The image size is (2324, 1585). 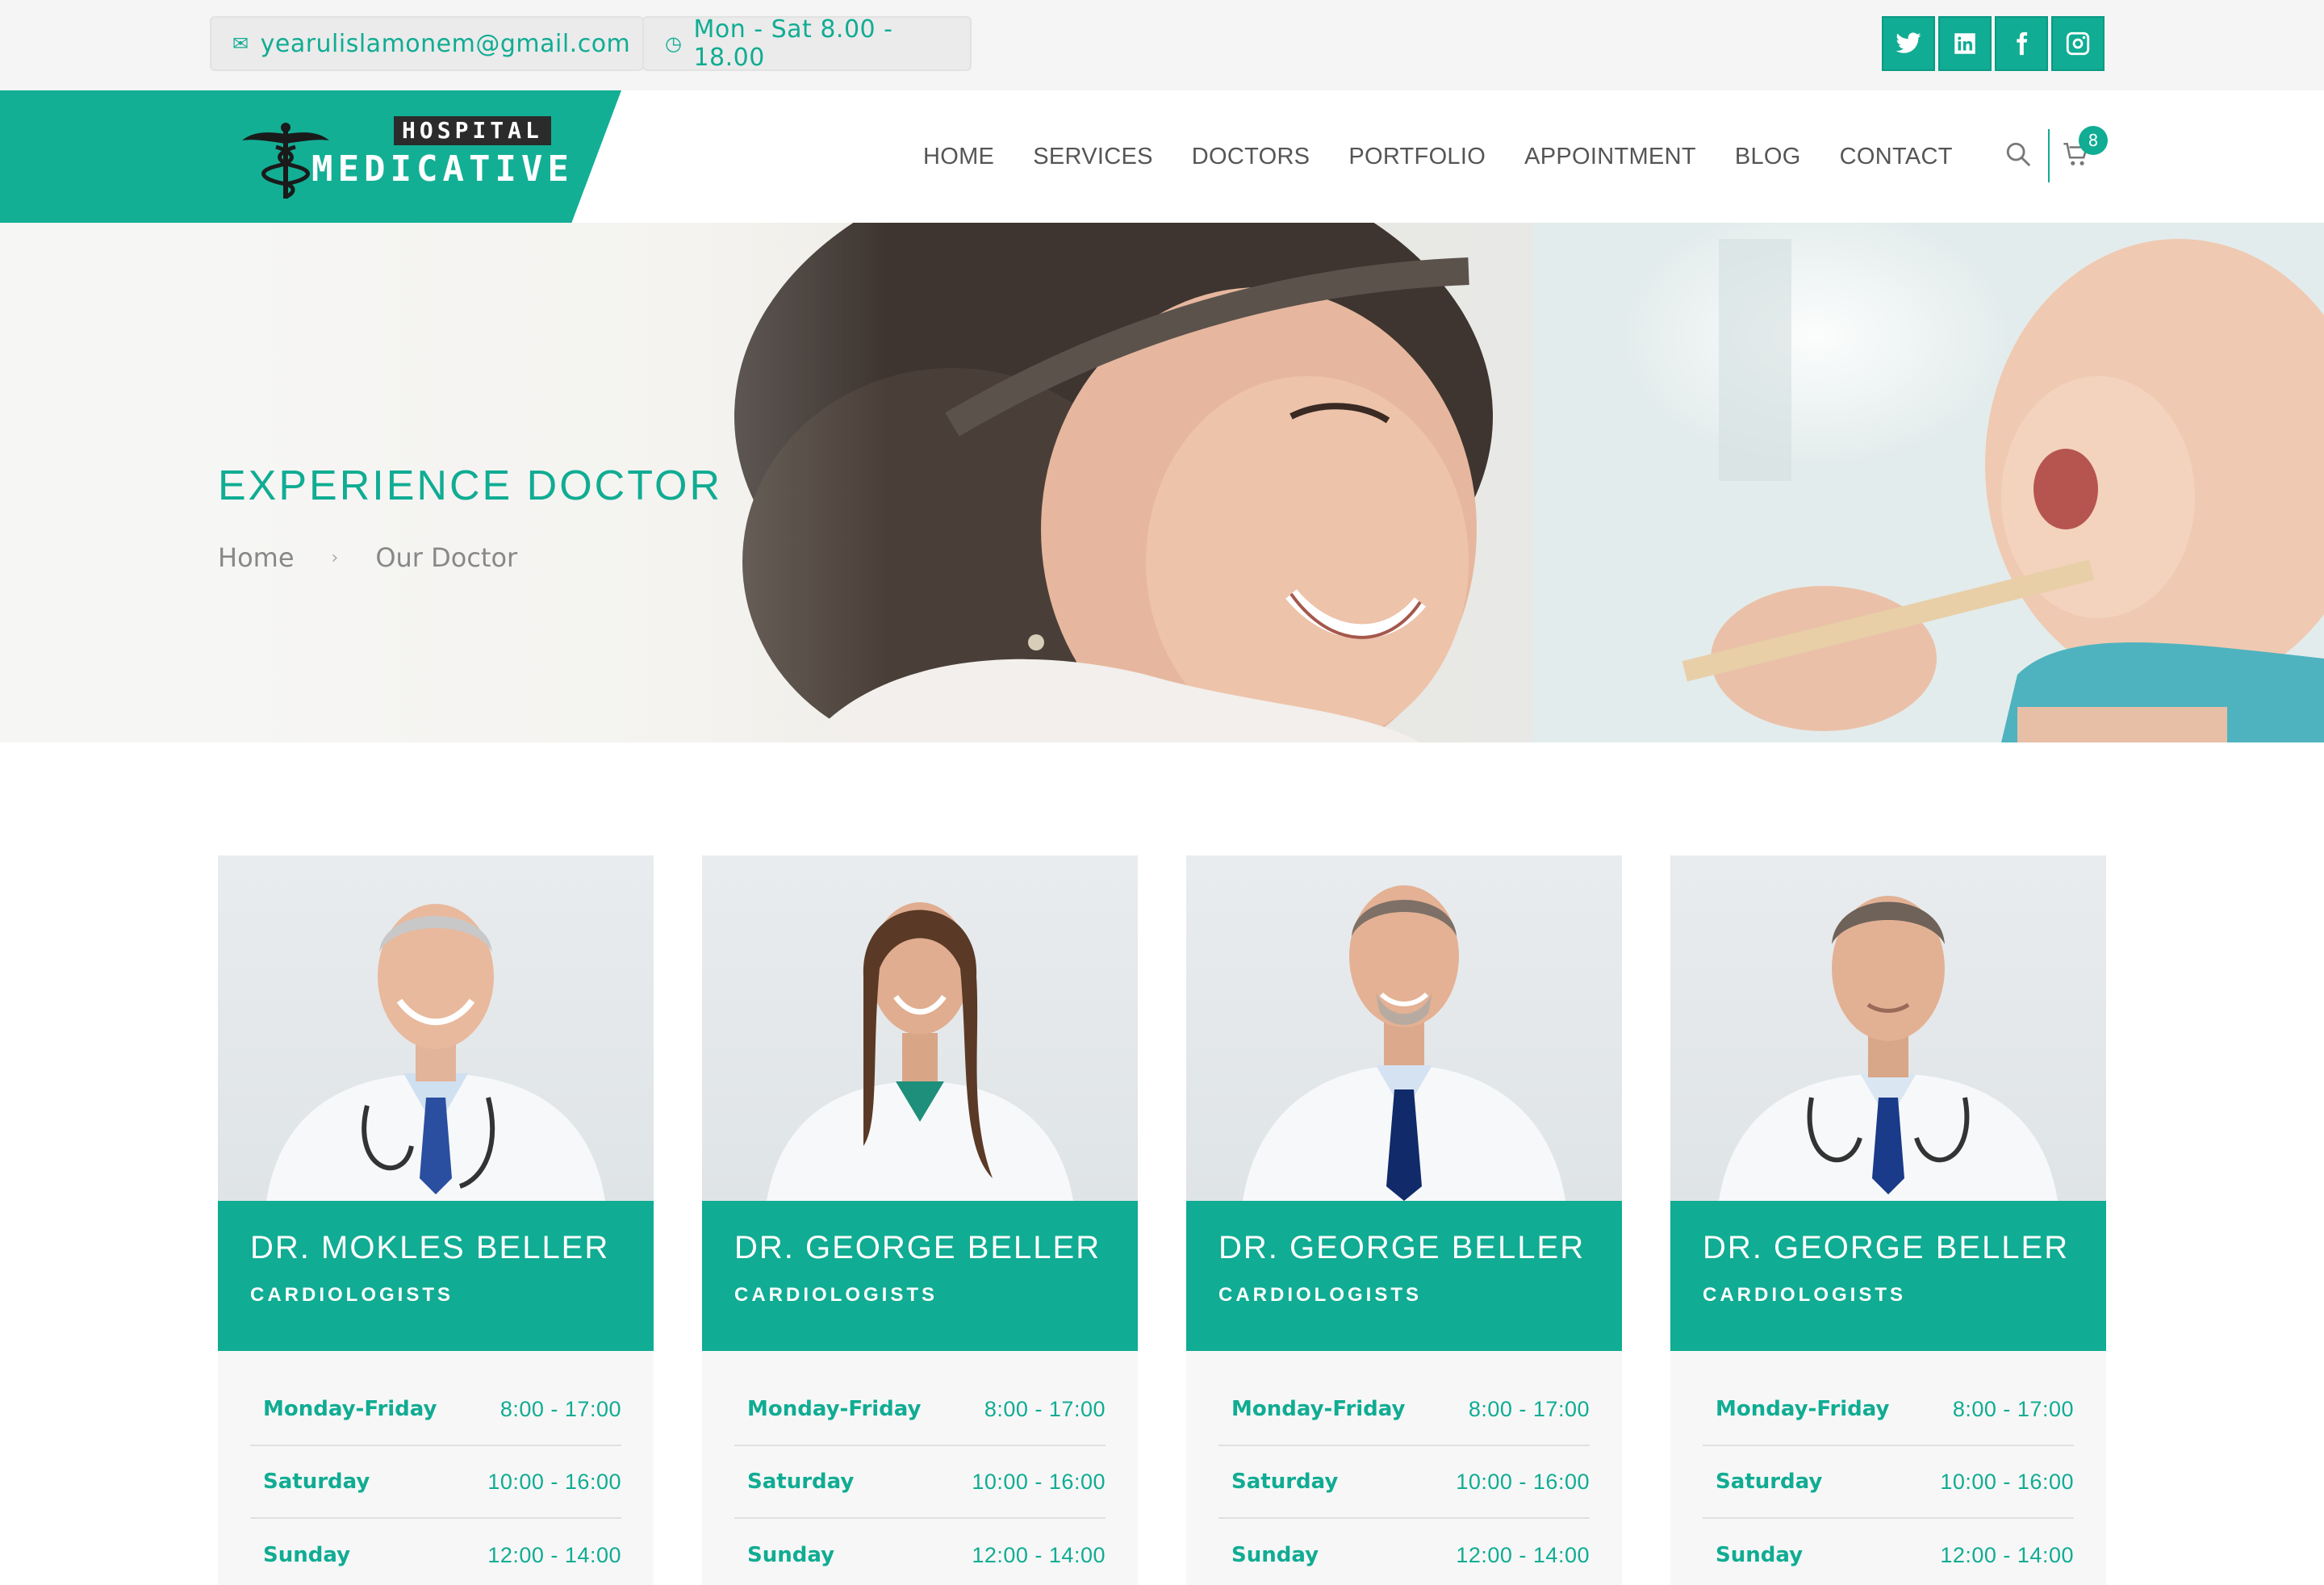 I want to click on nav-blog: BLOG, so click(x=1768, y=156).